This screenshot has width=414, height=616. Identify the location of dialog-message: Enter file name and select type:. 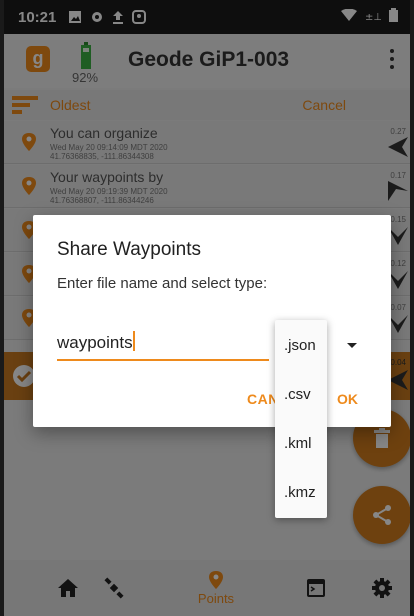
(162, 283).